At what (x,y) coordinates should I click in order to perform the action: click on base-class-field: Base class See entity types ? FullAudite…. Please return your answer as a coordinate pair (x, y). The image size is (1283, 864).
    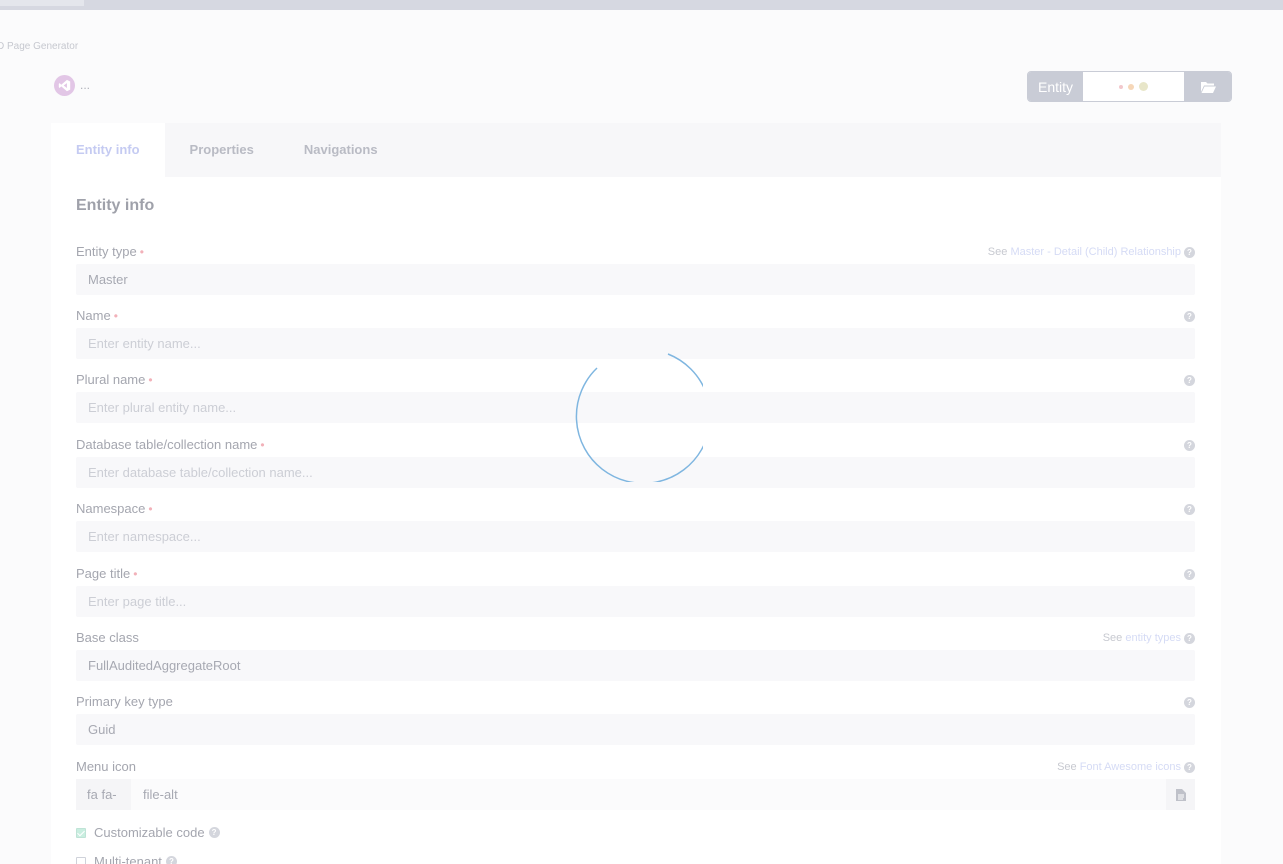
    Looking at the image, I should click on (635, 655).